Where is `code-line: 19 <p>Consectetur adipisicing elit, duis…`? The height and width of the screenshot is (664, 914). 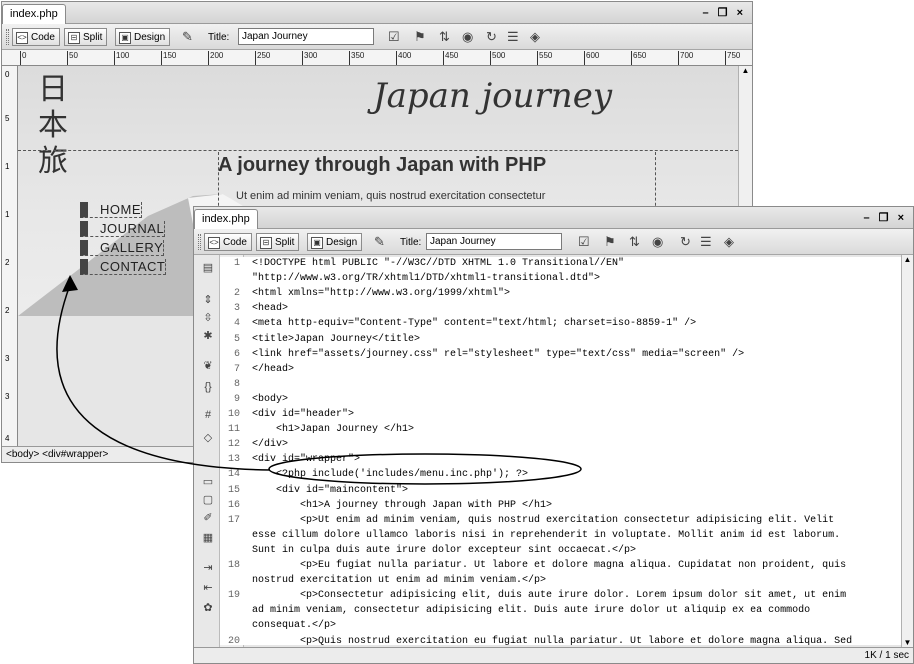
code-line: 19 <p>Consectetur adipisicing elit, duis… is located at coordinates (560, 596).